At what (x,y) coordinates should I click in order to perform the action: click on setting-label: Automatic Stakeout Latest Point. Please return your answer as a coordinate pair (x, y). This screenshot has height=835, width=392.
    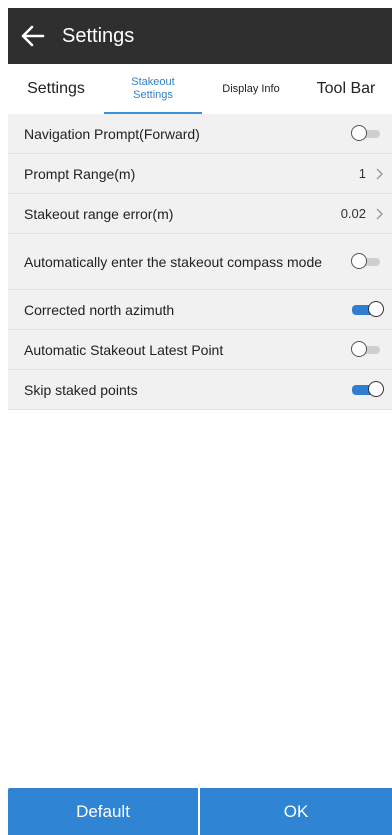
    Looking at the image, I should click on (124, 349).